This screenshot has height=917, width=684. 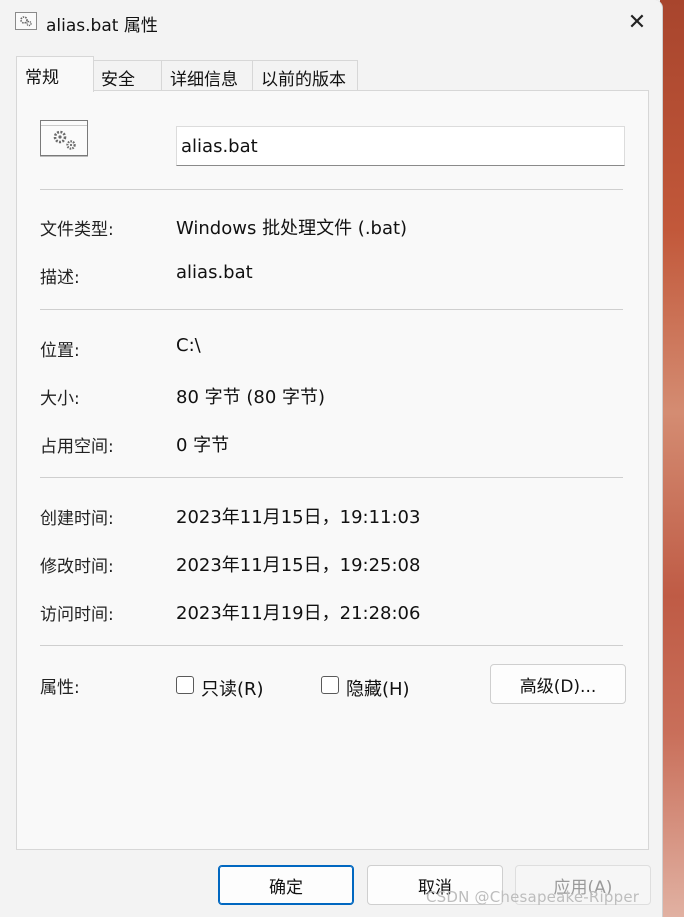 I want to click on description-value: alias.bat, so click(x=214, y=272).